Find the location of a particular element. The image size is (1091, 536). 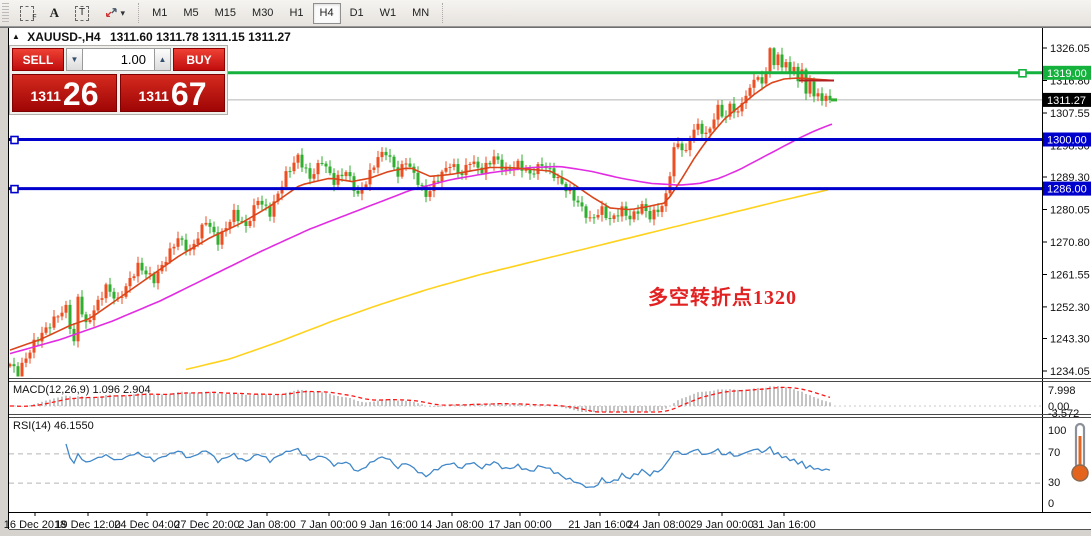

price-tick-label: 1307.55 is located at coordinates (1070, 114).